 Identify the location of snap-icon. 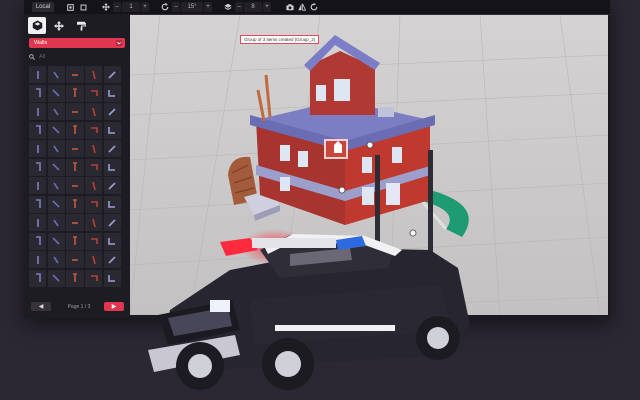
(70, 7).